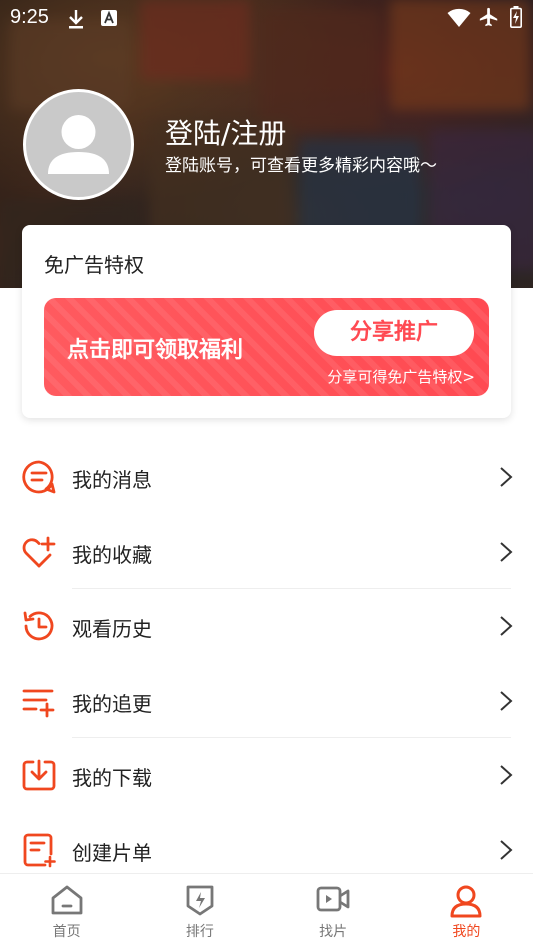  I want to click on default-avatar-icon, so click(78, 144).